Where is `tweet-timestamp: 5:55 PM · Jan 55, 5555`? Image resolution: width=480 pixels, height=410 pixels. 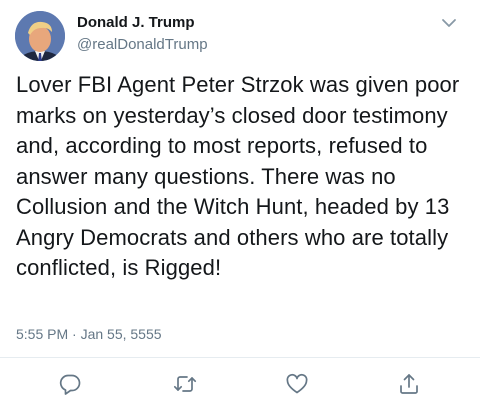
tweet-timestamp: 5:55 PM · Jan 55, 5555 is located at coordinates (89, 334).